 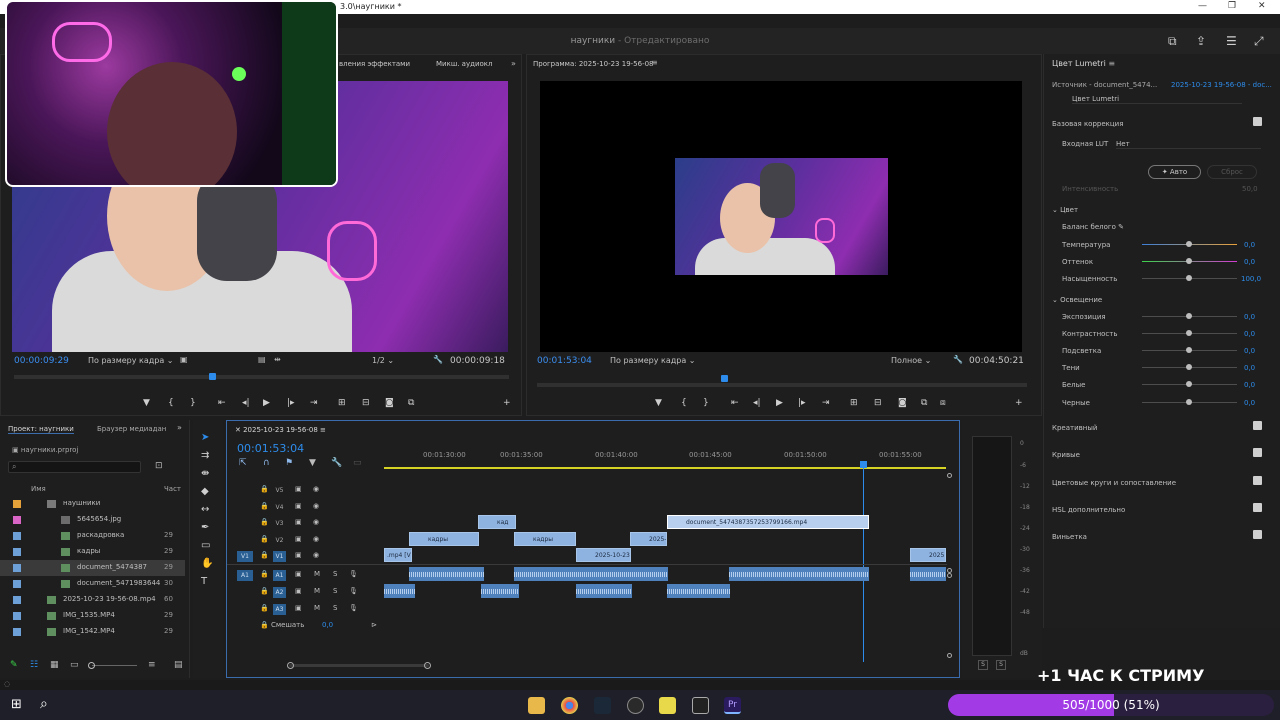 What do you see at coordinates (178, 665) in the screenshot?
I see `new-item-icon: ▤` at bounding box center [178, 665].